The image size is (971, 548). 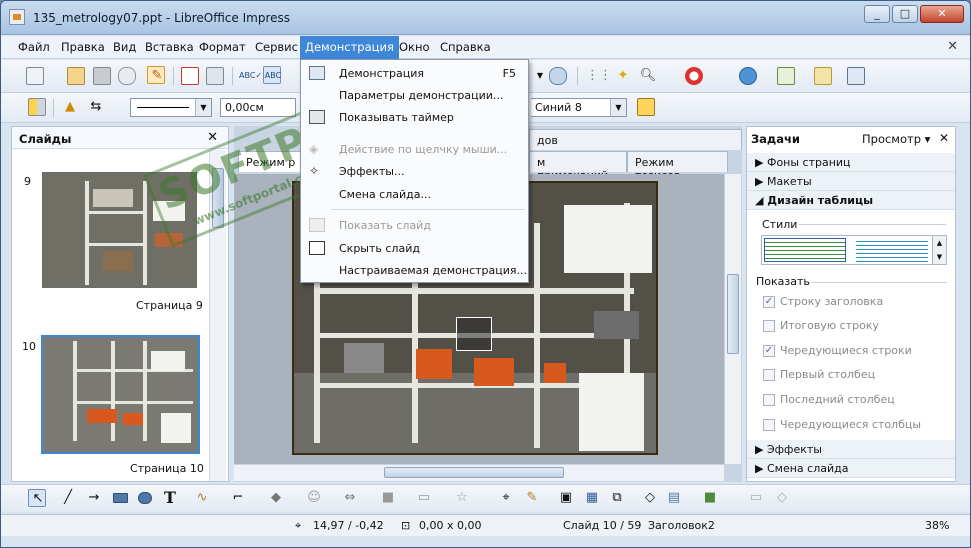 I want to click on autospellcheck-icon: ABC, so click(x=272, y=75).